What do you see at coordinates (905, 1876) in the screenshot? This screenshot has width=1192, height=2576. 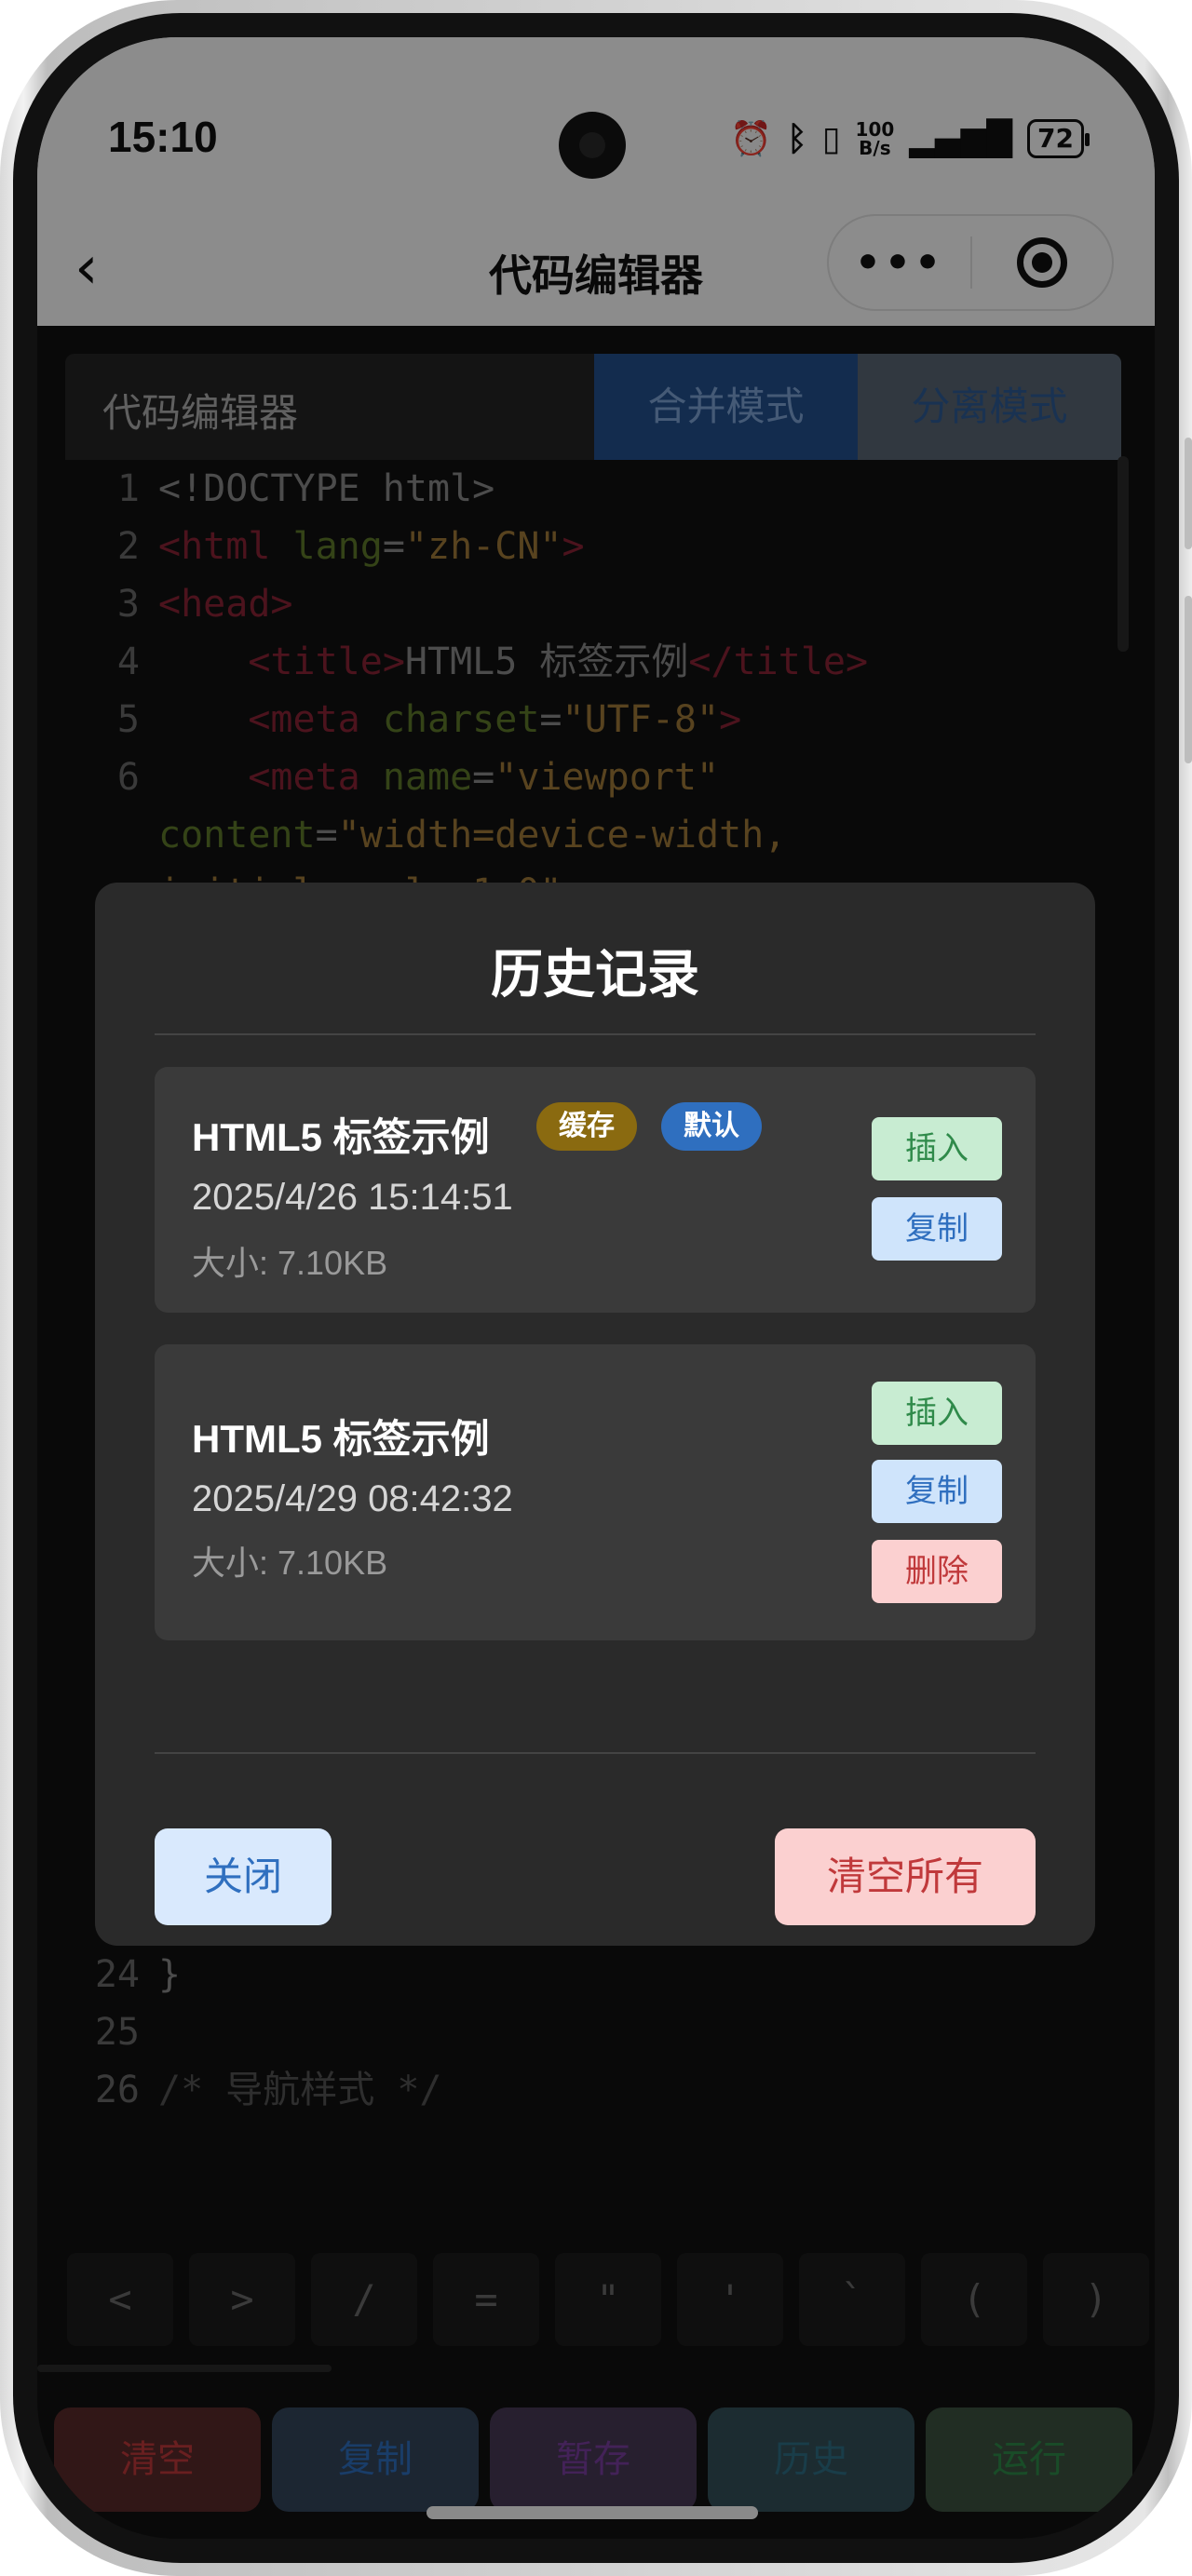 I see `clear-all-button: 清空所有` at bounding box center [905, 1876].